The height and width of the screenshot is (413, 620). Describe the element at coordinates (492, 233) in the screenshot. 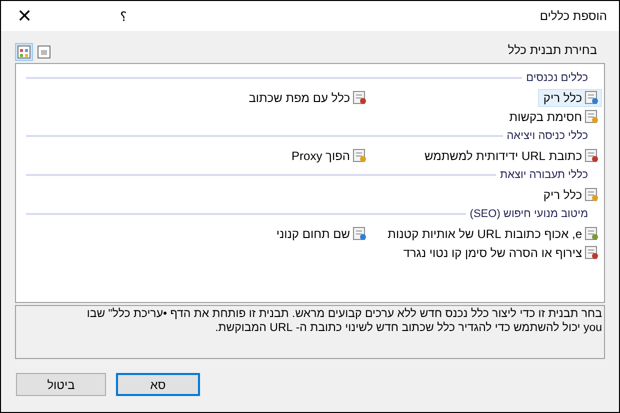

I see `template-item: e, אכוף כתובות URL של אותיות קטנות` at that location.